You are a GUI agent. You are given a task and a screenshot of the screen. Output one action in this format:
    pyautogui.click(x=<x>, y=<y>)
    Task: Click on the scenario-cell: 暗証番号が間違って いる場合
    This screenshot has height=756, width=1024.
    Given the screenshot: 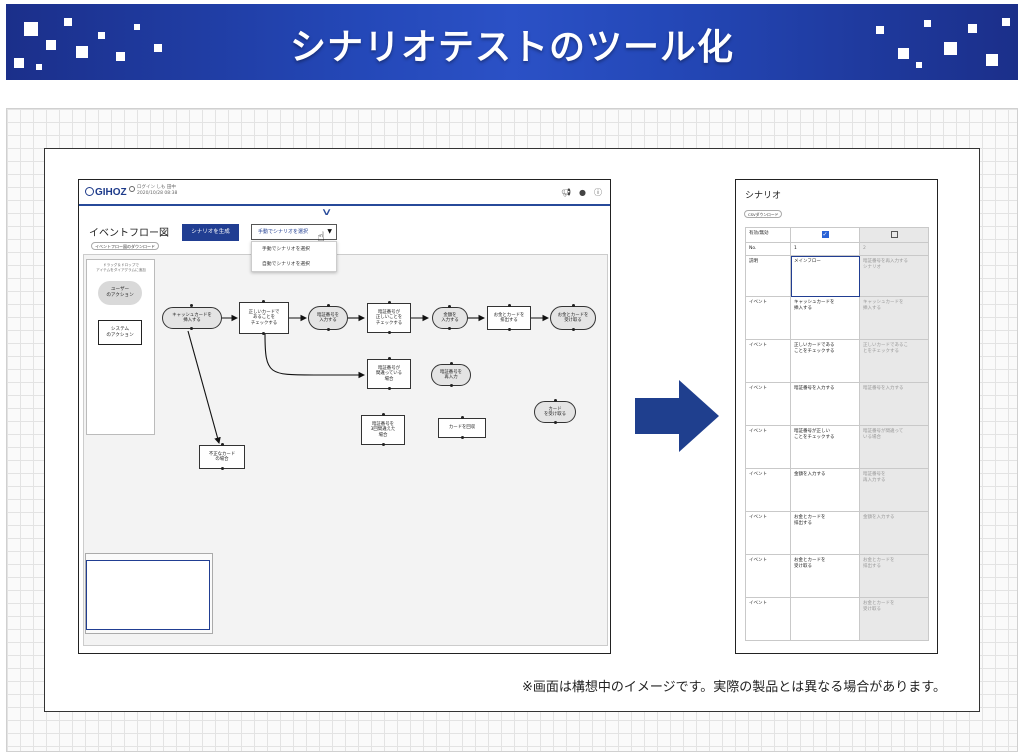 What is the action you would take?
    pyautogui.click(x=894, y=447)
    